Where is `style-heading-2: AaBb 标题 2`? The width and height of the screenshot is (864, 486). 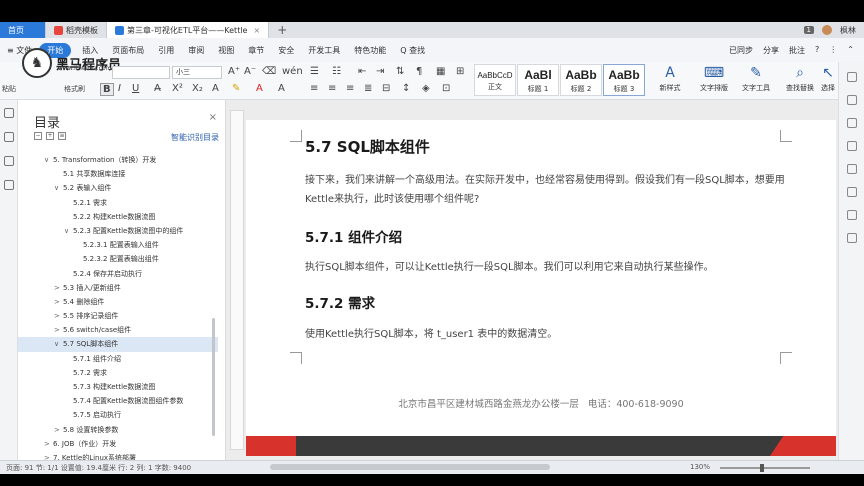
style-heading-2: AaBb 标题 2 is located at coordinates (581, 80).